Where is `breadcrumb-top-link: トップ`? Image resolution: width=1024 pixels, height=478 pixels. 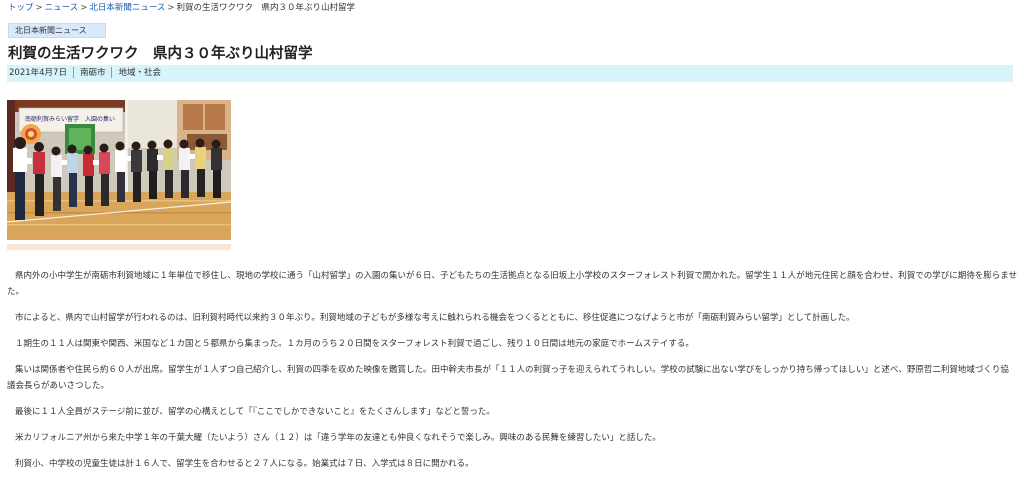
breadcrumb-top-link: トップ is located at coordinates (21, 8).